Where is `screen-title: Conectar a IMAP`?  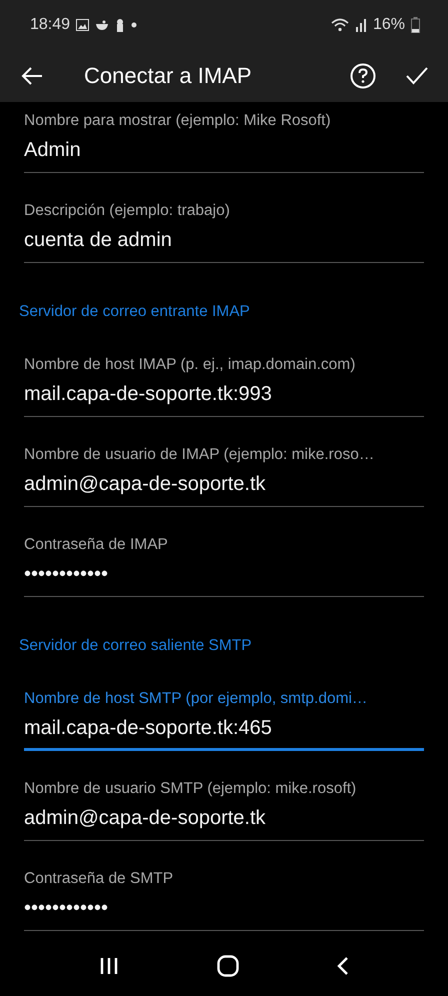
screen-title: Conectar a IMAP is located at coordinates (168, 76).